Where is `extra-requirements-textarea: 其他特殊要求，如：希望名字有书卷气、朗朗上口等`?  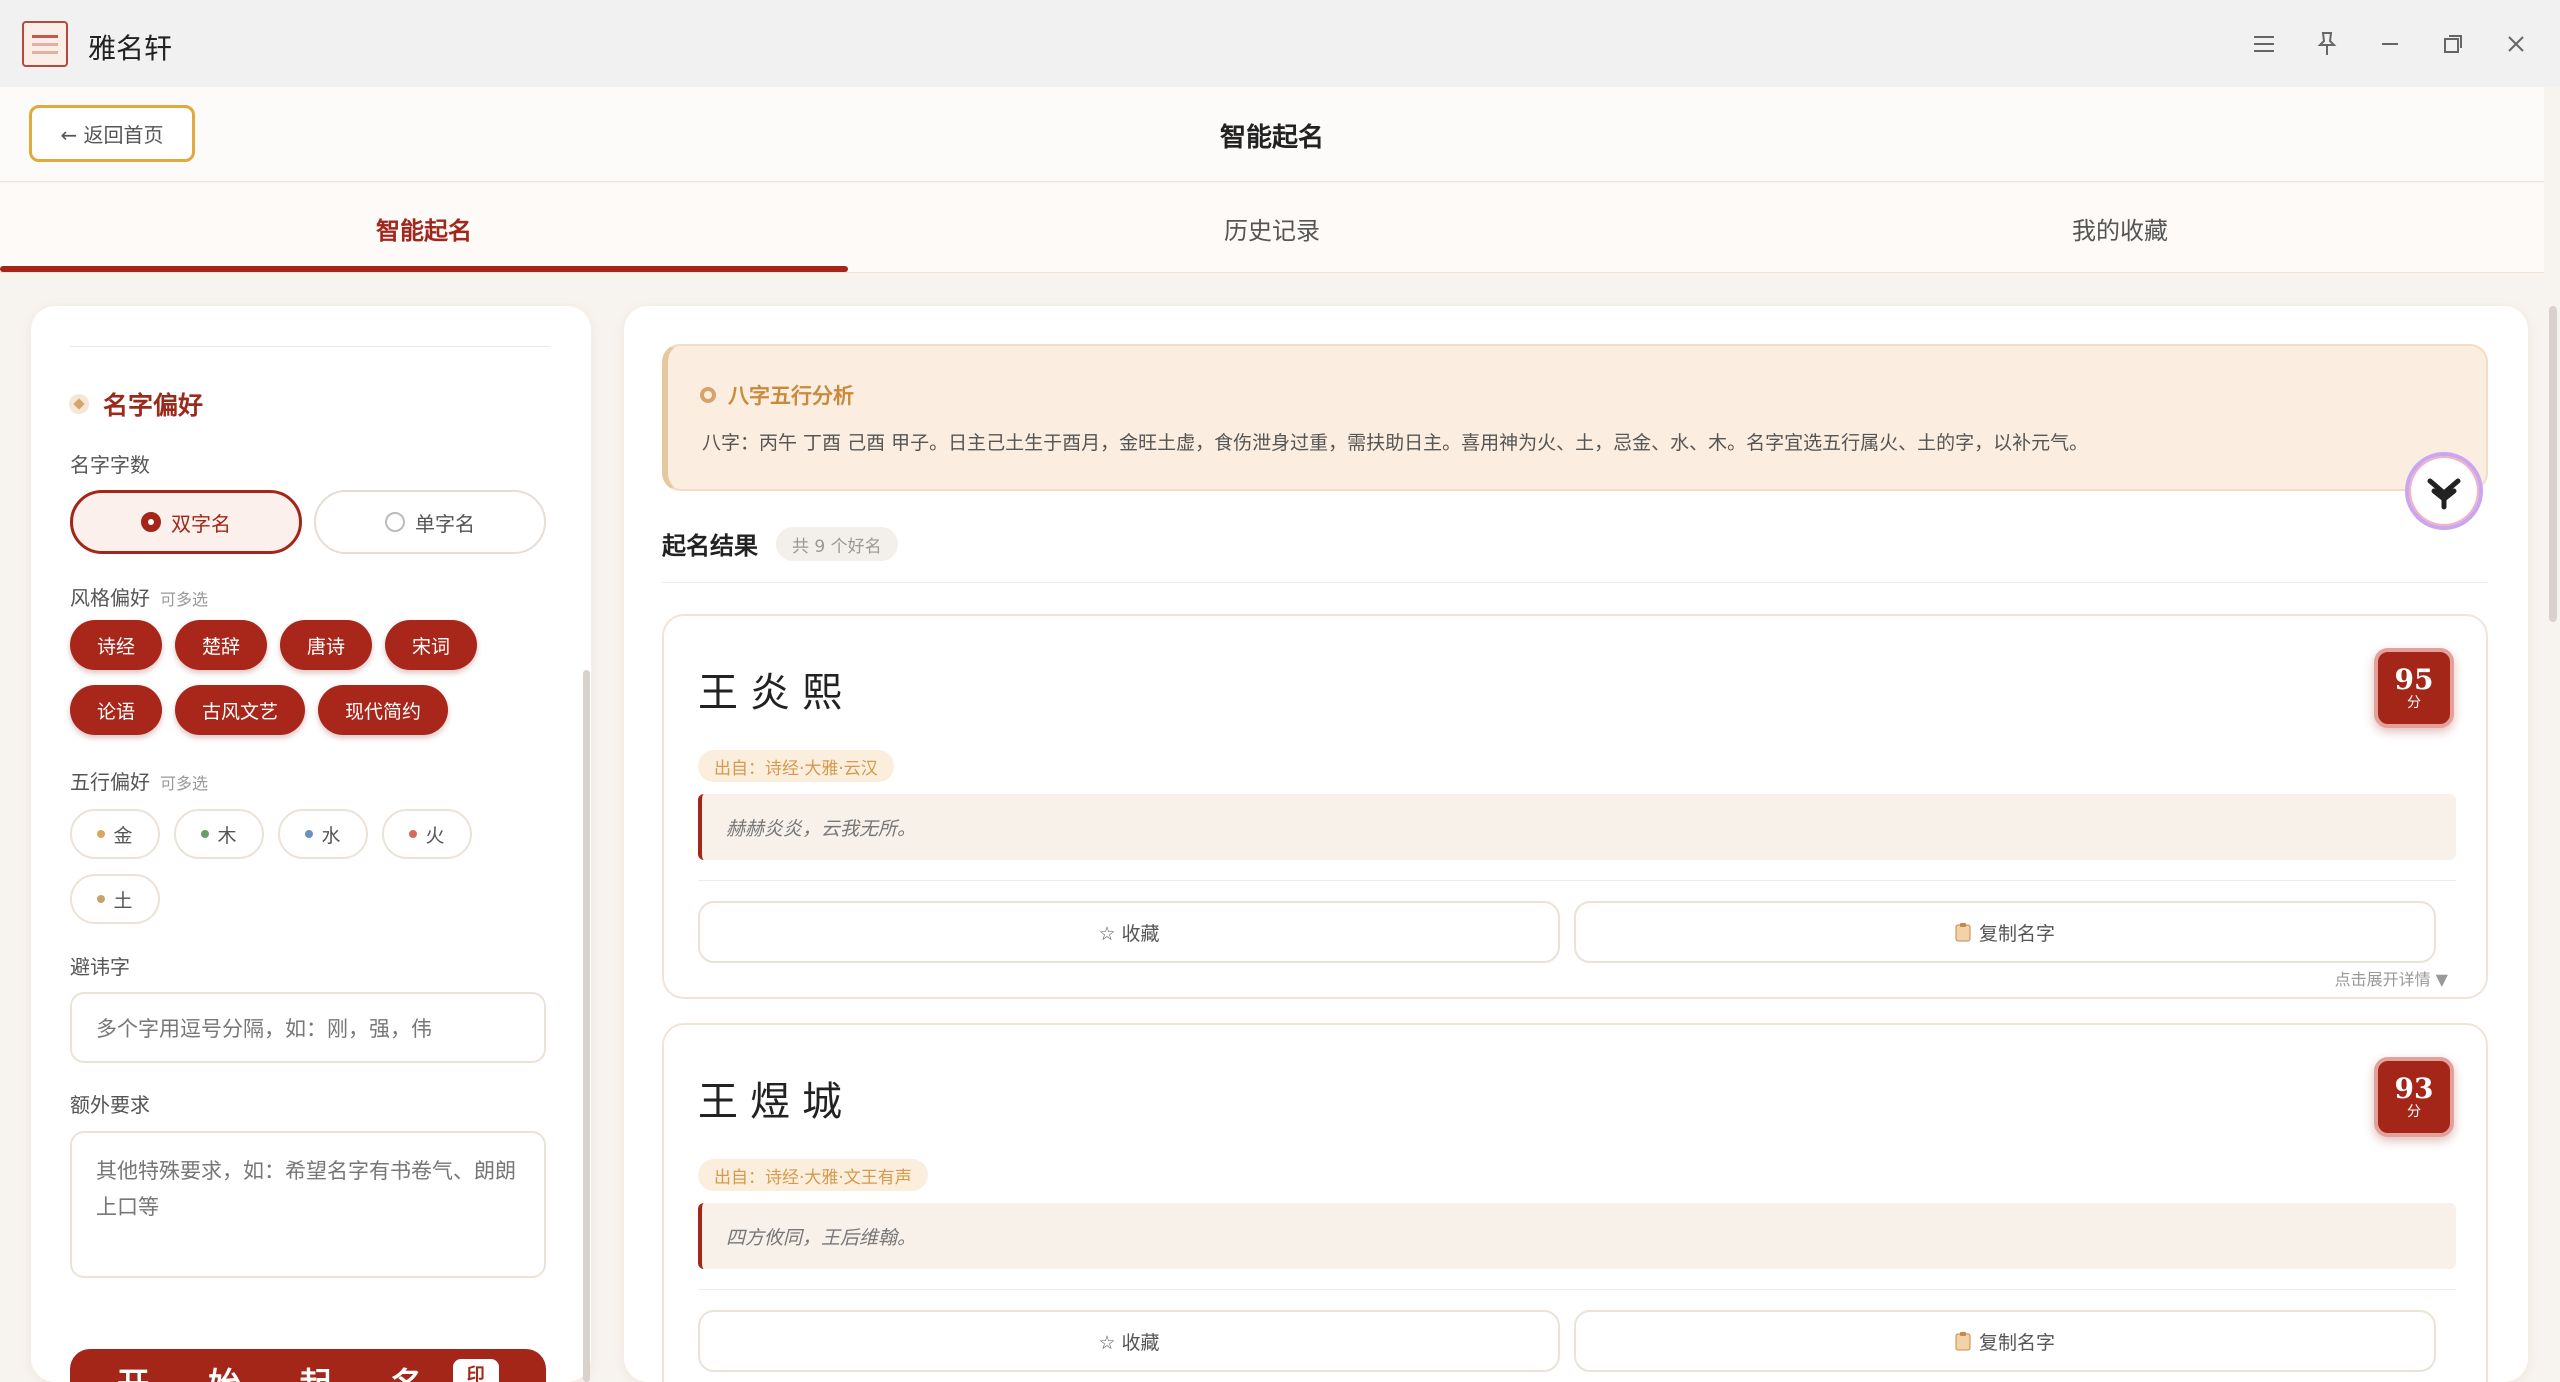
extra-requirements-textarea: 其他特殊要求，如：希望名字有书卷气、朗朗上口等 is located at coordinates (308, 1204).